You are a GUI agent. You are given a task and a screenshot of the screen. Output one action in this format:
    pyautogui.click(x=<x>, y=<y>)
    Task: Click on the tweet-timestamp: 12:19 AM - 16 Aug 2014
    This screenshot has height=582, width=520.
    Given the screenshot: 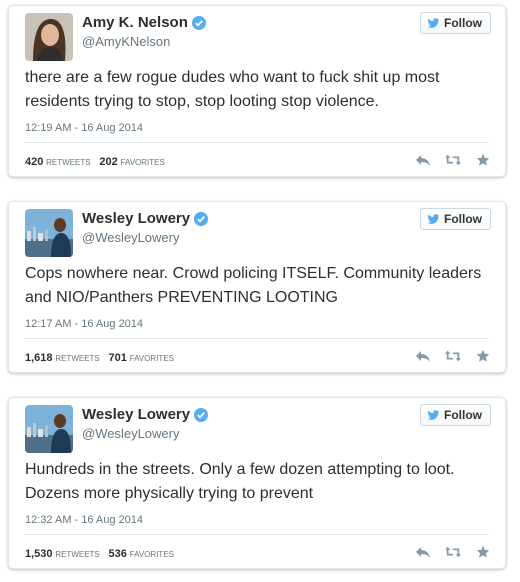 What is the action you would take?
    pyautogui.click(x=84, y=128)
    